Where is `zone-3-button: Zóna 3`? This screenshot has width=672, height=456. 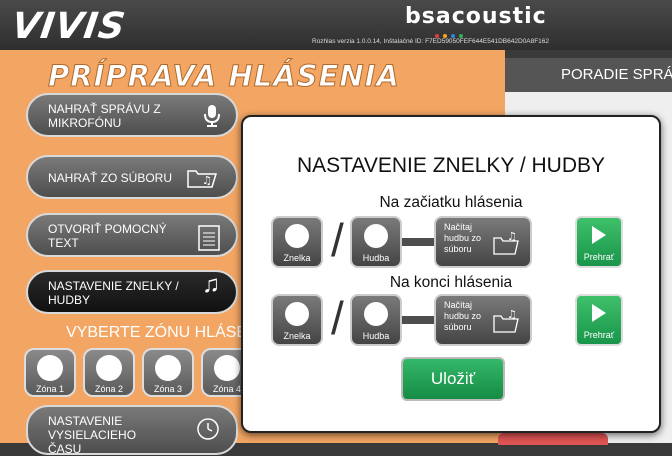
zone-3-button: Zóna 3 is located at coordinates (168, 372).